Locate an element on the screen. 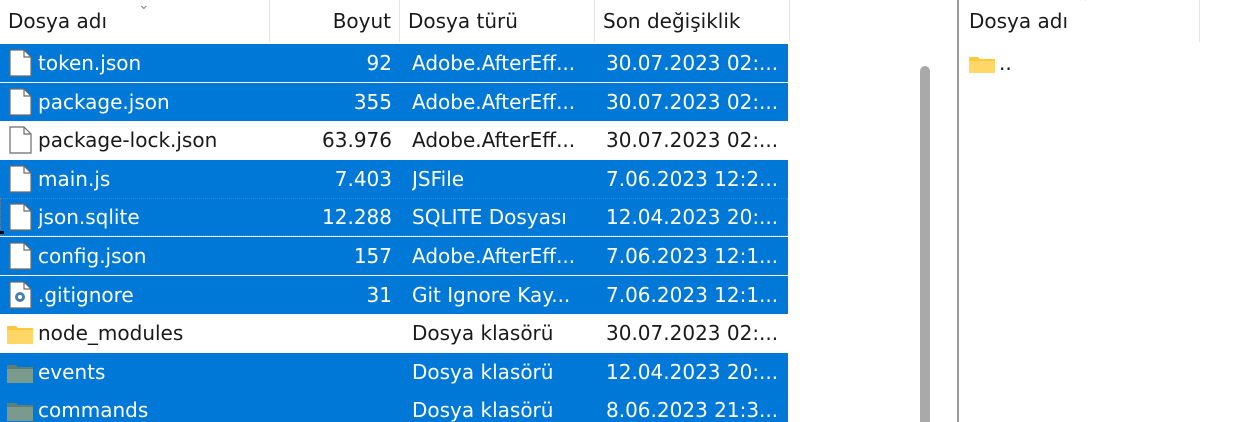 Image resolution: width=1236 pixels, height=422 pixels. file-name: config.json is located at coordinates (92, 256).